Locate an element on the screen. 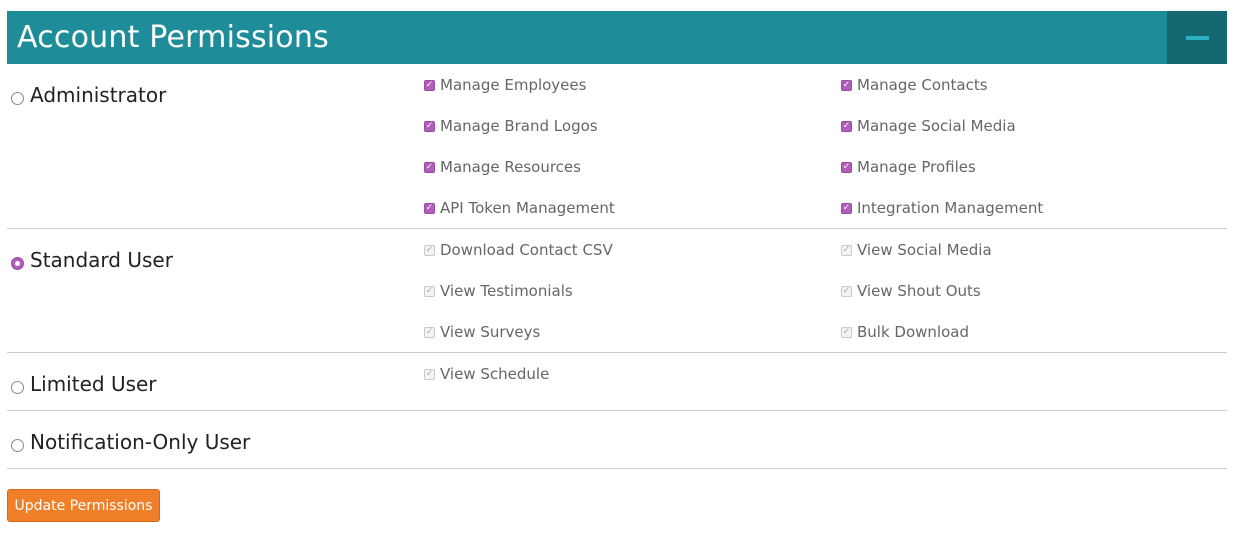  permission-manage-social-media: ✓ Manage Social Media is located at coordinates (928, 126).